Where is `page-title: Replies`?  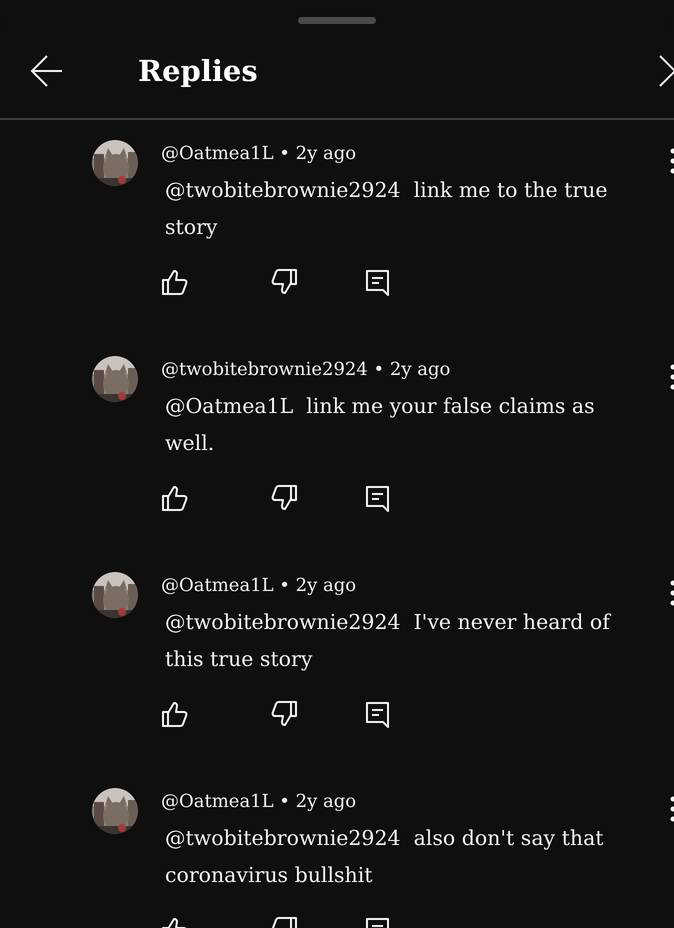 page-title: Replies is located at coordinates (198, 71).